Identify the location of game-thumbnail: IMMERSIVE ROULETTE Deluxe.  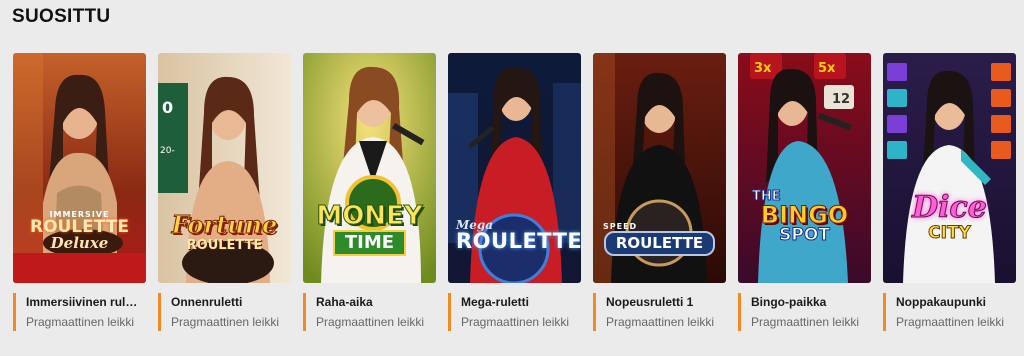
(79, 168).